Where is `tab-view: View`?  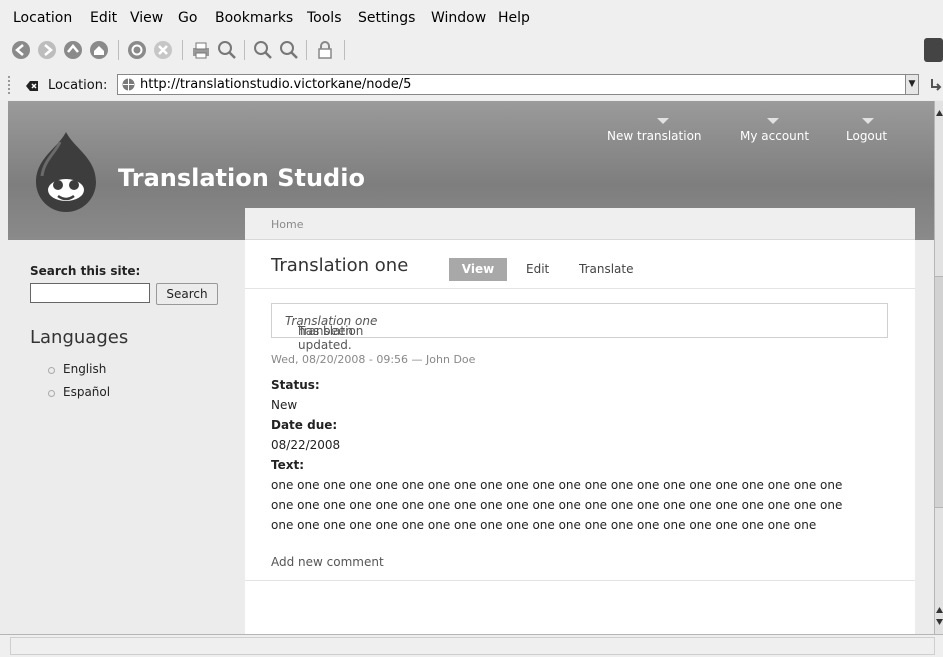 tab-view: View is located at coordinates (478, 269).